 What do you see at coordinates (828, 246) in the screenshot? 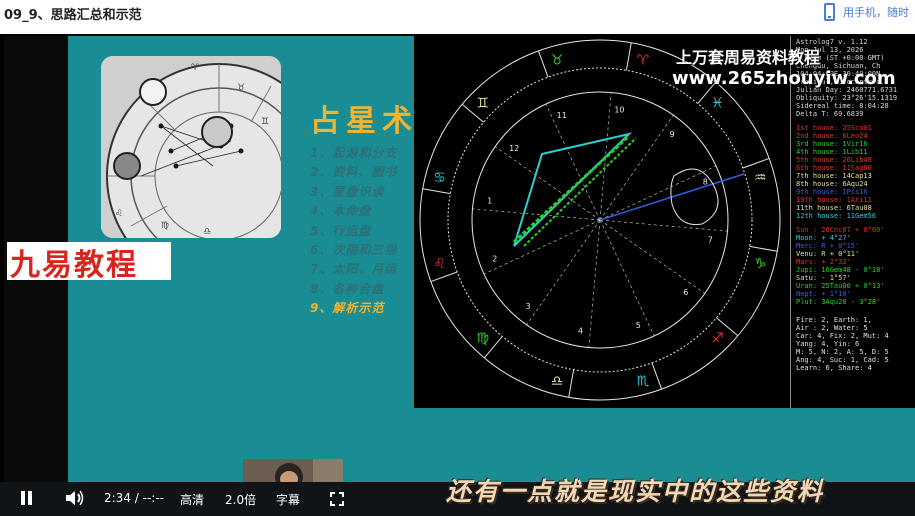
I see `planet-row: Merc: R + 0°15'` at bounding box center [828, 246].